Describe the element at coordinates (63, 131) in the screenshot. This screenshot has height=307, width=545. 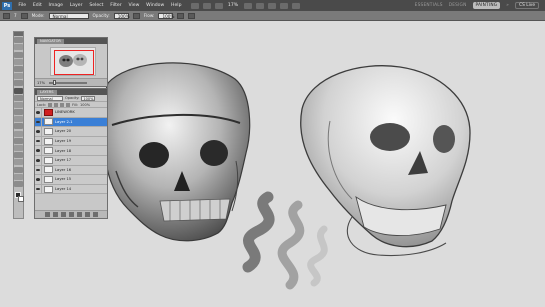
I see `layer-name: Layer 20` at that location.